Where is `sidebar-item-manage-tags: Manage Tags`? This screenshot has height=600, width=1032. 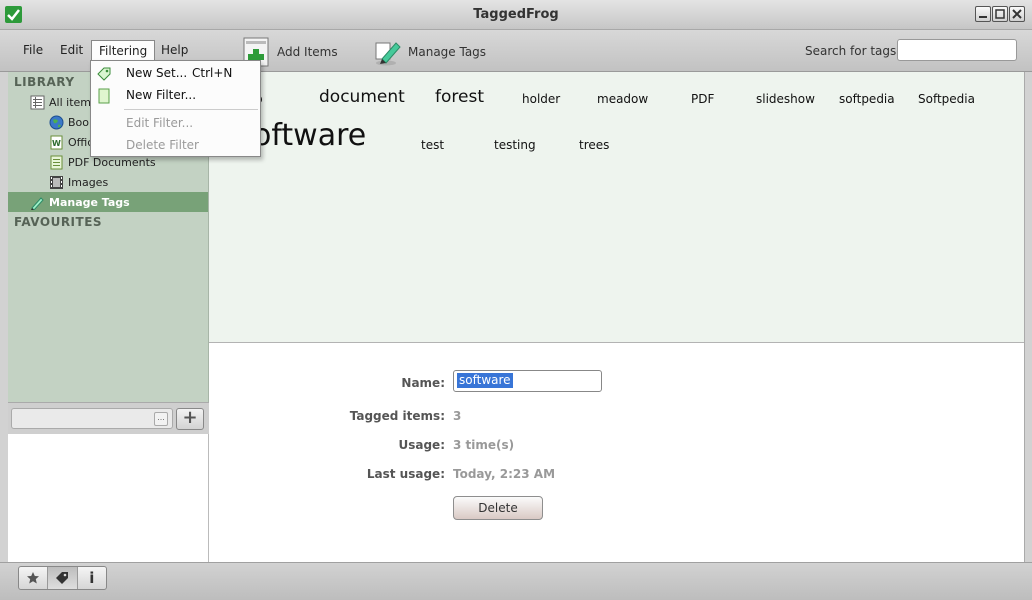 sidebar-item-manage-tags: Manage Tags is located at coordinates (108, 202).